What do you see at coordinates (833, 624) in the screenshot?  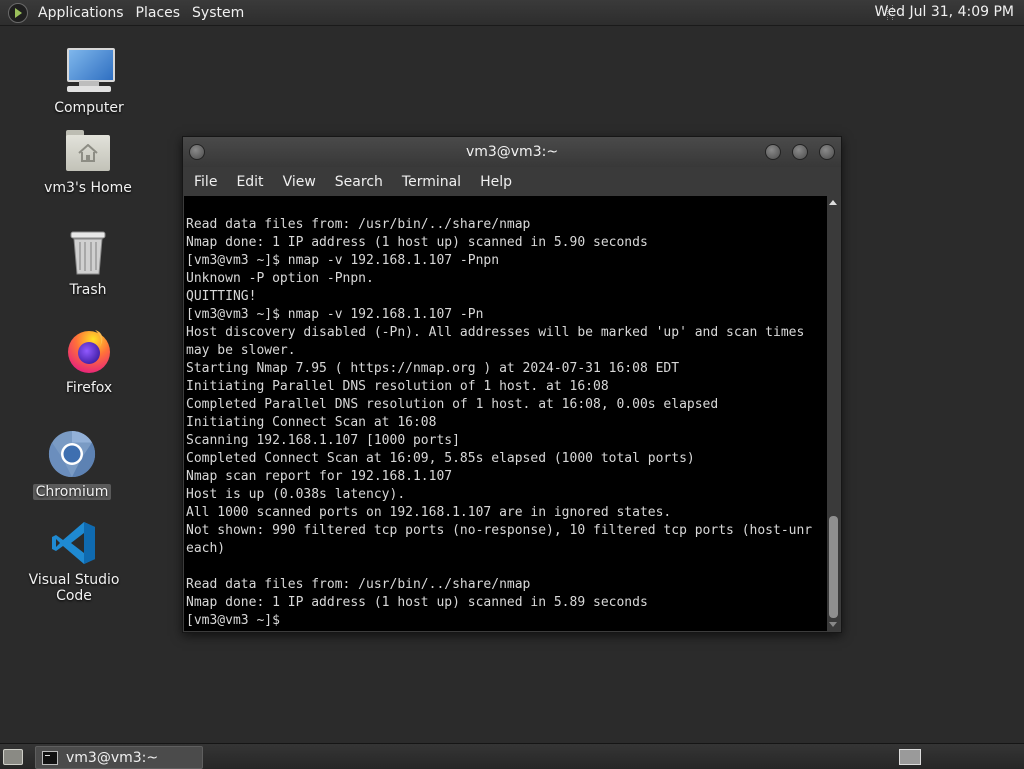 I see `scroll-down-arrow-icon` at bounding box center [833, 624].